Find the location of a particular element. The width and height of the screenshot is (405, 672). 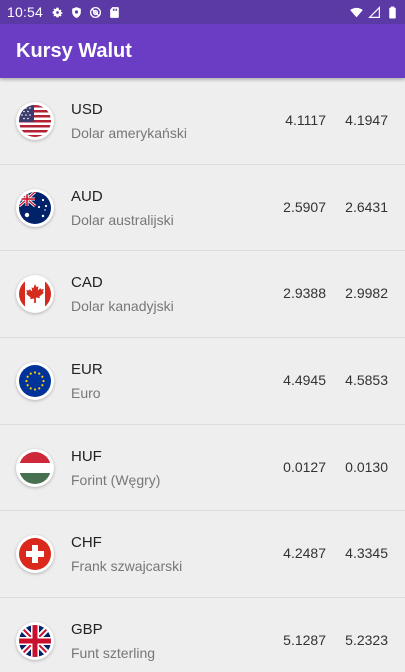

battery-icon is located at coordinates (392, 12).